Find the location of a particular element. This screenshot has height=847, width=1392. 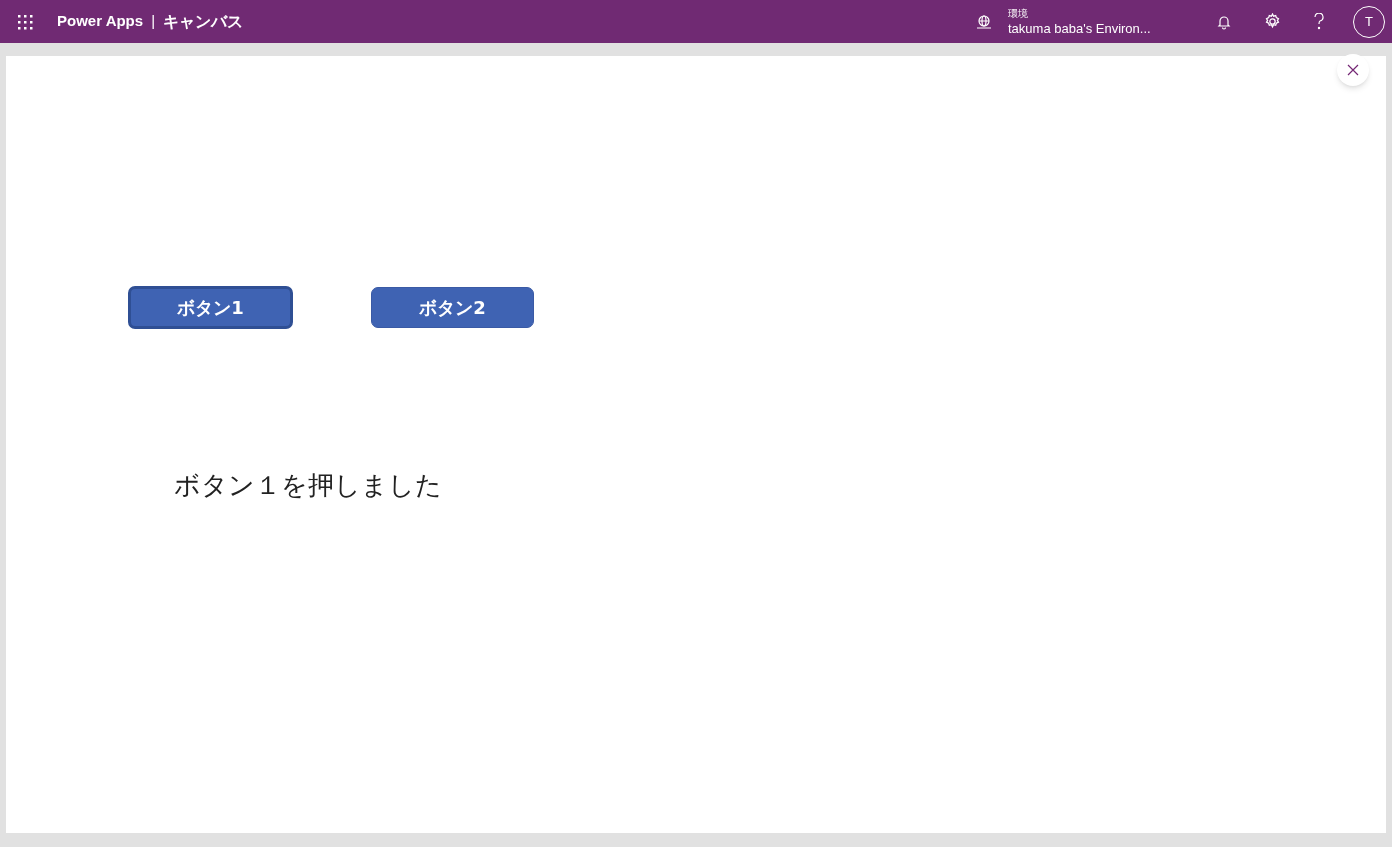

app-launcher-icon is located at coordinates (25, 21).